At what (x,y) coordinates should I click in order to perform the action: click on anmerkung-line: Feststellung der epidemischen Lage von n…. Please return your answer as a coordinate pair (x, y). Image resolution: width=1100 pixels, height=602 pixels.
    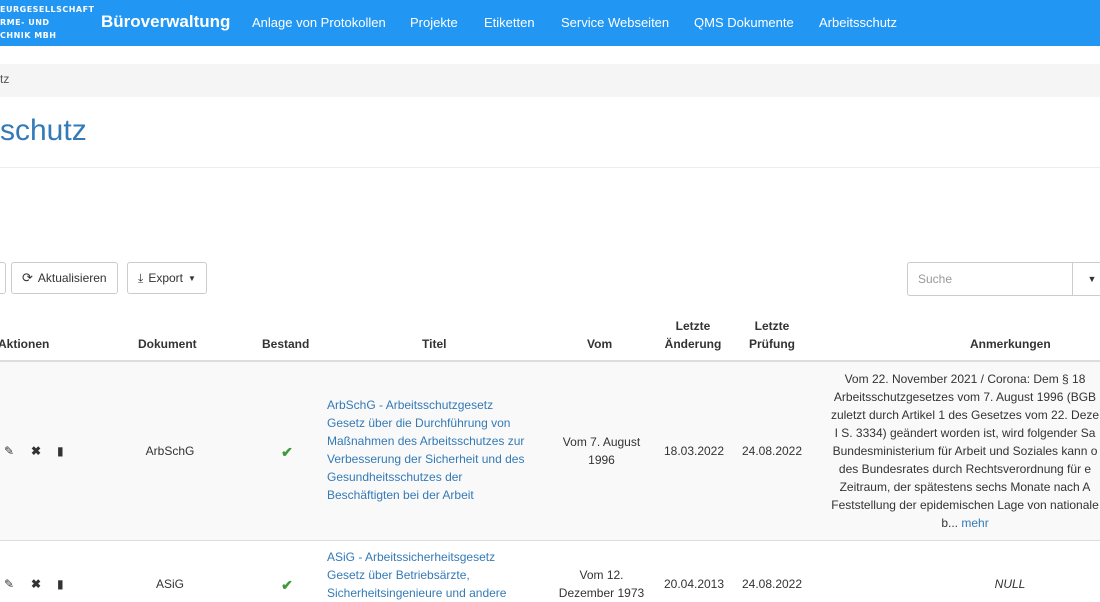
    Looking at the image, I should click on (965, 505).